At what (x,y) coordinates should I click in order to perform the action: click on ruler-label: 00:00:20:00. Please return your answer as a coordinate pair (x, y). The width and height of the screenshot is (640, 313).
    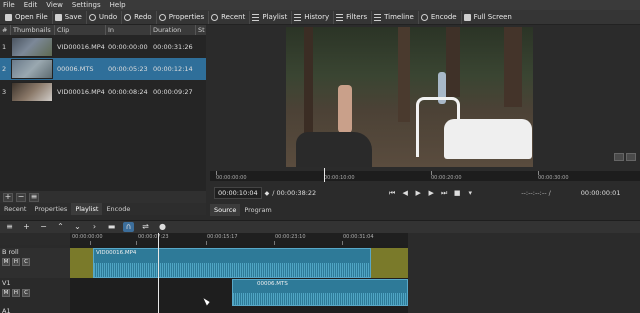
    Looking at the image, I should click on (446, 178).